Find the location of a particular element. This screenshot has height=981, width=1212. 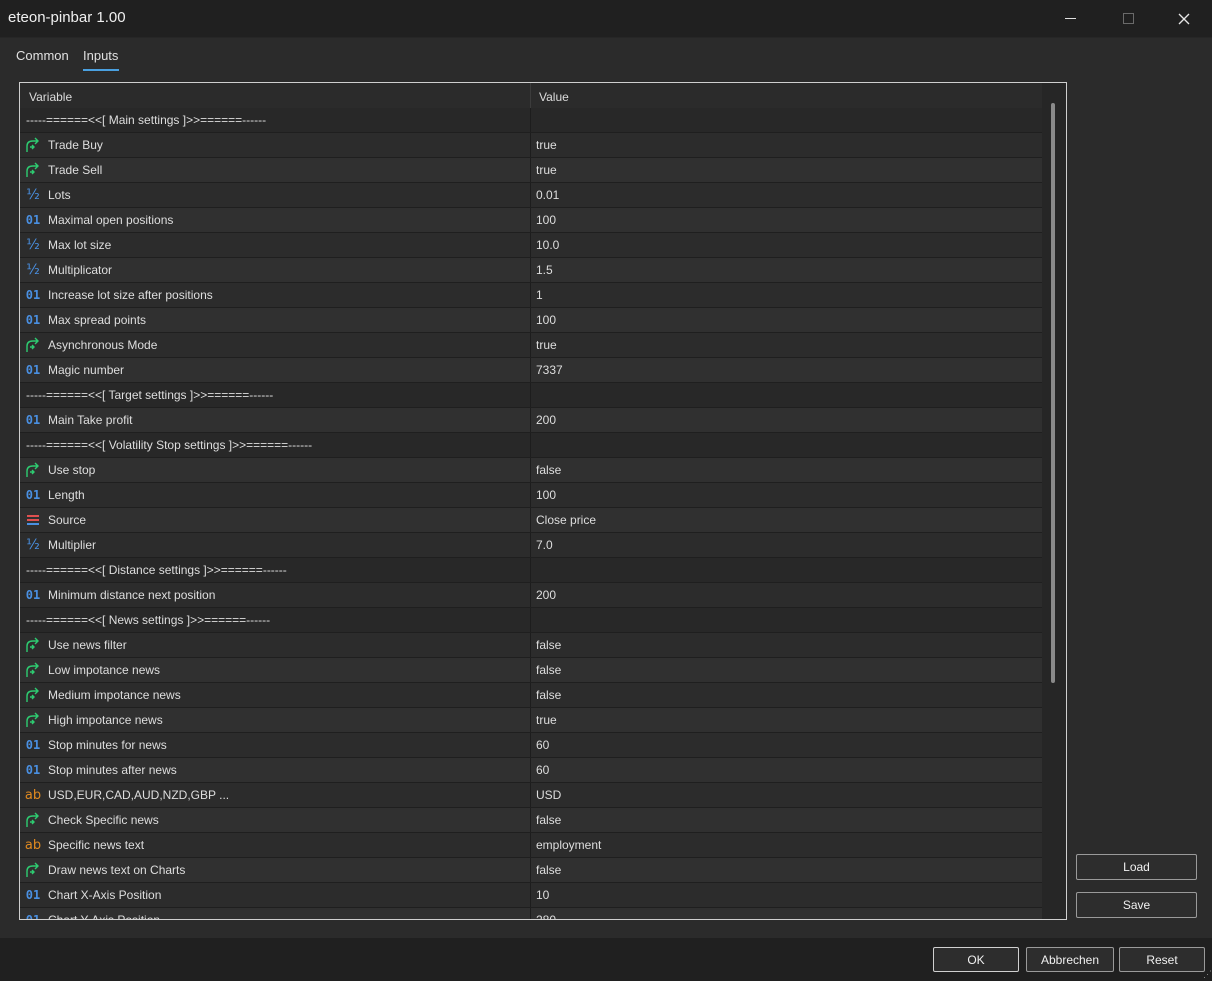

ok-button: OK is located at coordinates (976, 959).